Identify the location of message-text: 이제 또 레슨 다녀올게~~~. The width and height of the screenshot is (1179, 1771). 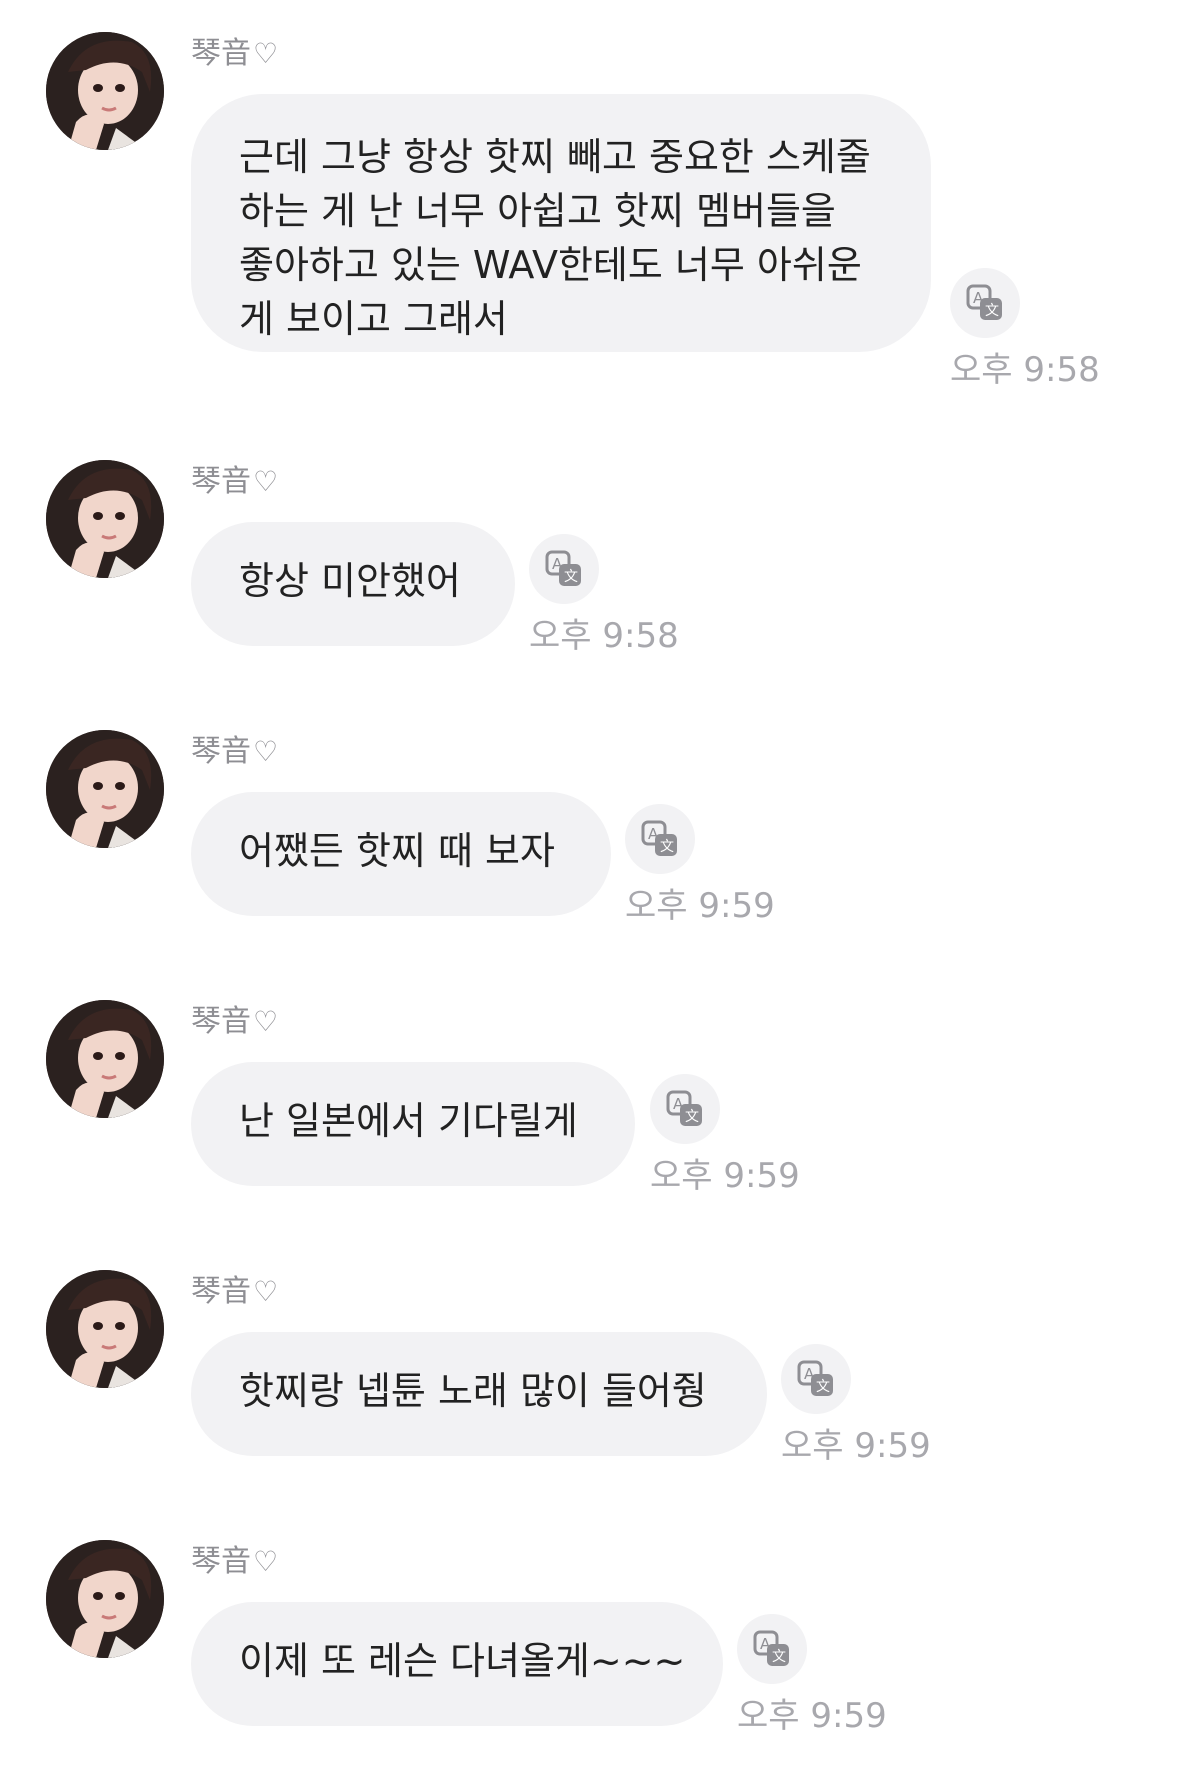
(462, 1661).